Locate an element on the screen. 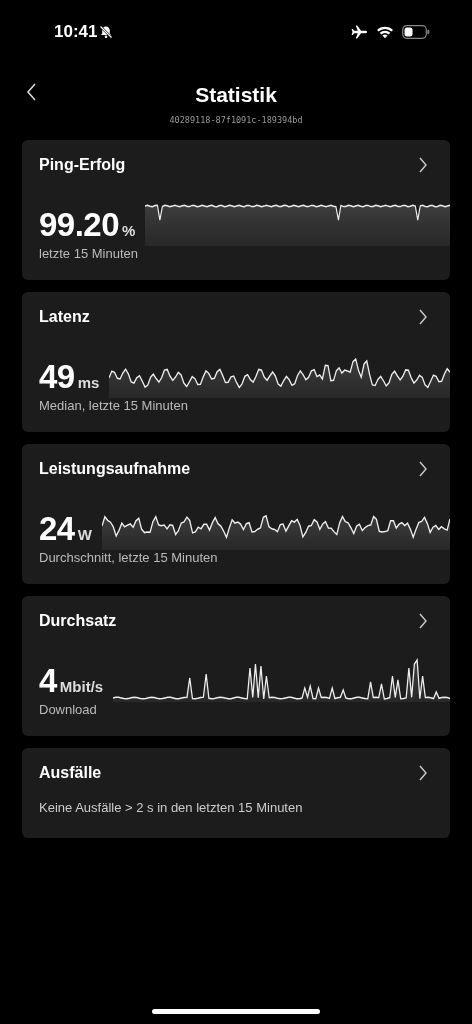 Image resolution: width=472 pixels, height=1024 pixels. metric-unit: % is located at coordinates (129, 230).